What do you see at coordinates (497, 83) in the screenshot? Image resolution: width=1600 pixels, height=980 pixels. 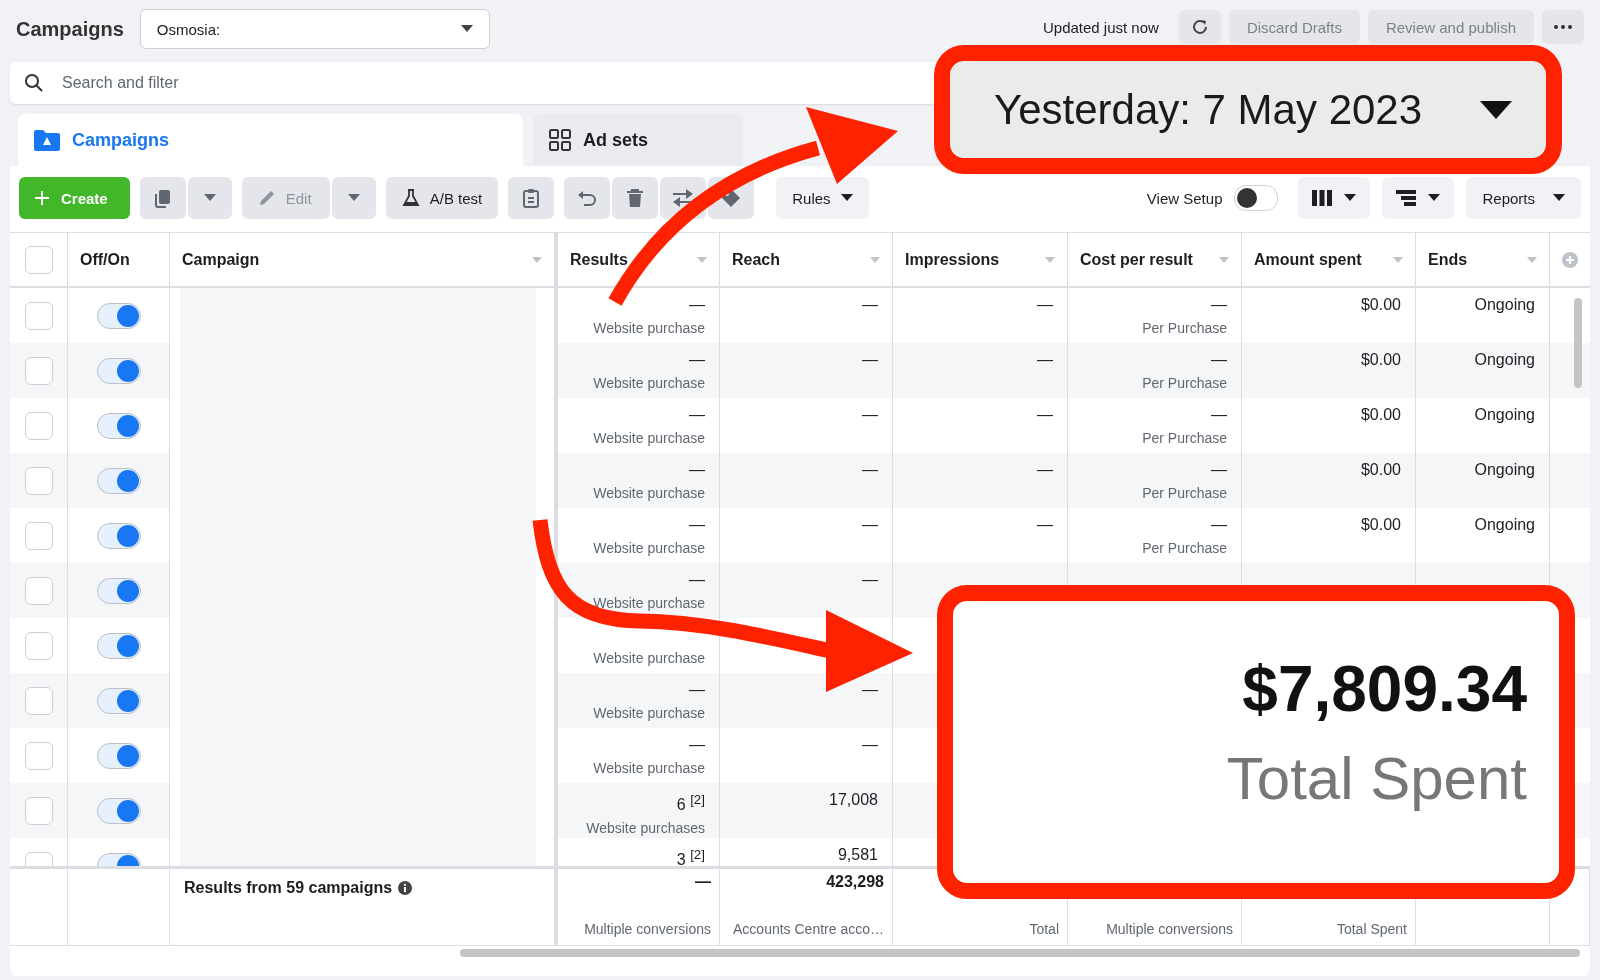 I see `search-field: Search and filter` at bounding box center [497, 83].